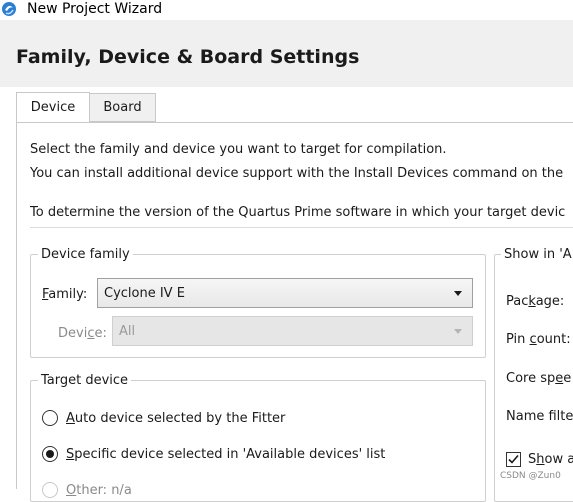 The height and width of the screenshot is (502, 573). I want to click on core-speed-label: Core spee, so click(538, 379).